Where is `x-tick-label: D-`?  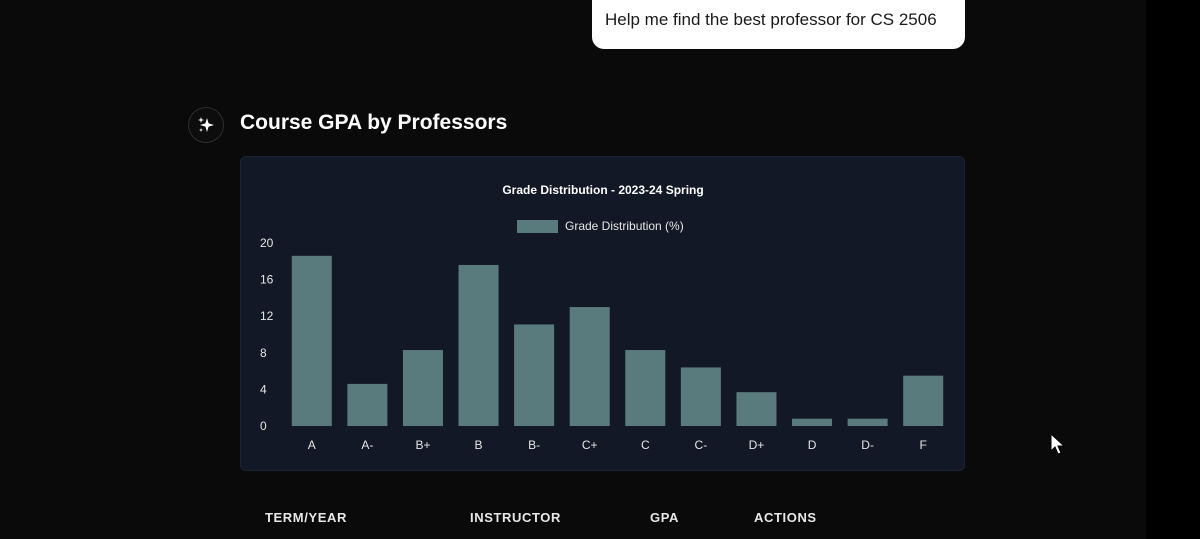 x-tick-label: D- is located at coordinates (867, 445).